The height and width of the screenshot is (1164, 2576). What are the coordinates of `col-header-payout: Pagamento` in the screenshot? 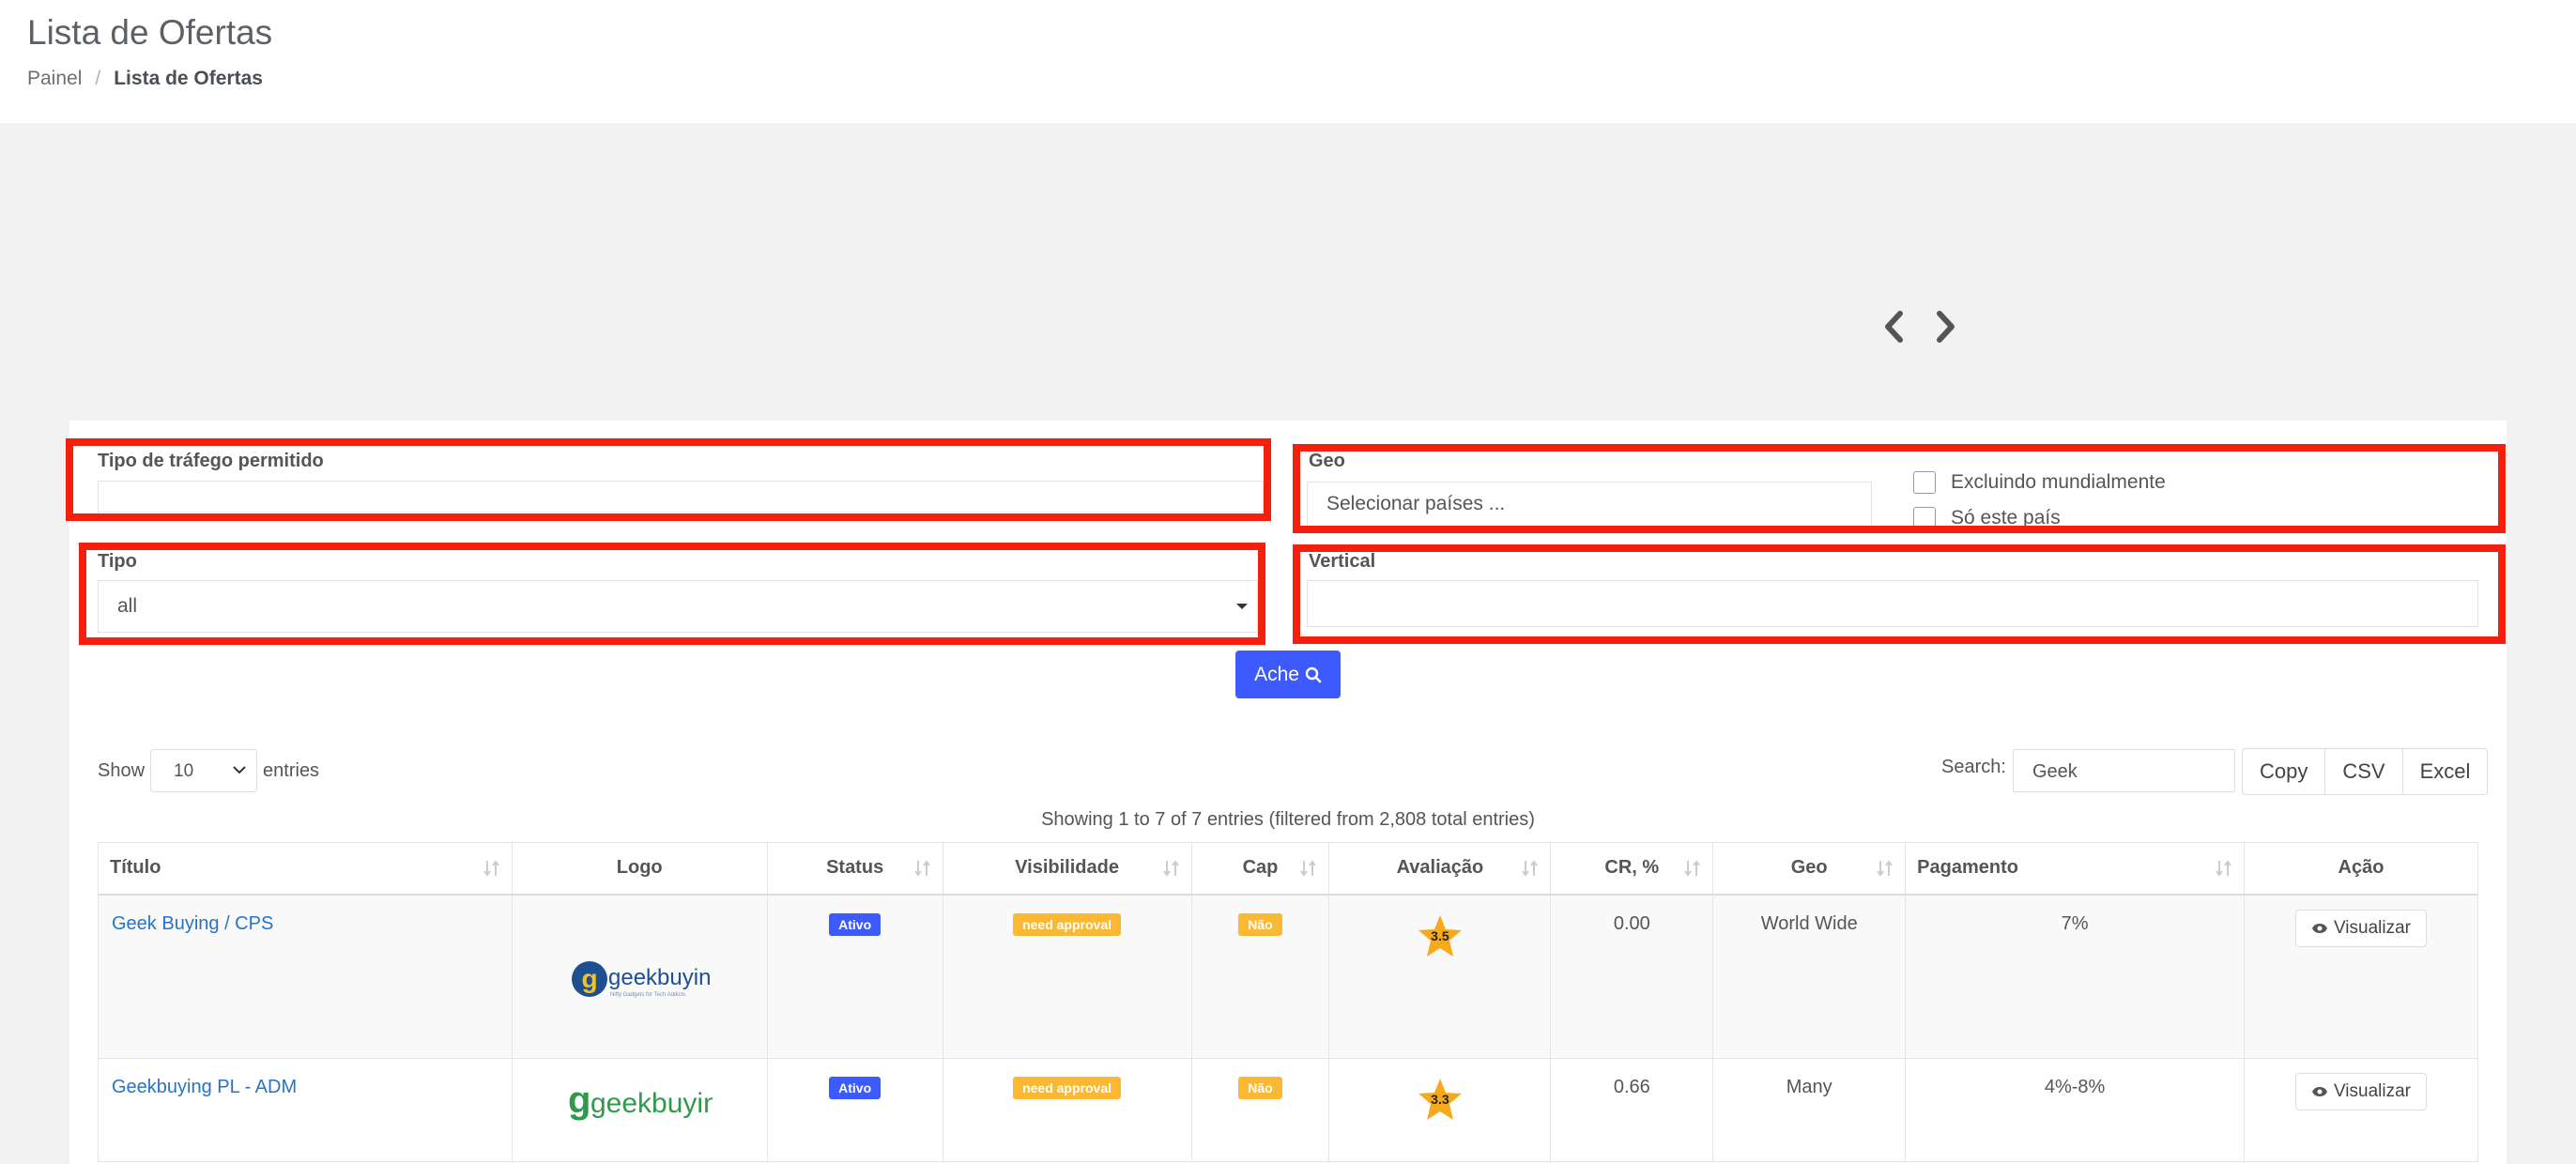 It's located at (2075, 869).